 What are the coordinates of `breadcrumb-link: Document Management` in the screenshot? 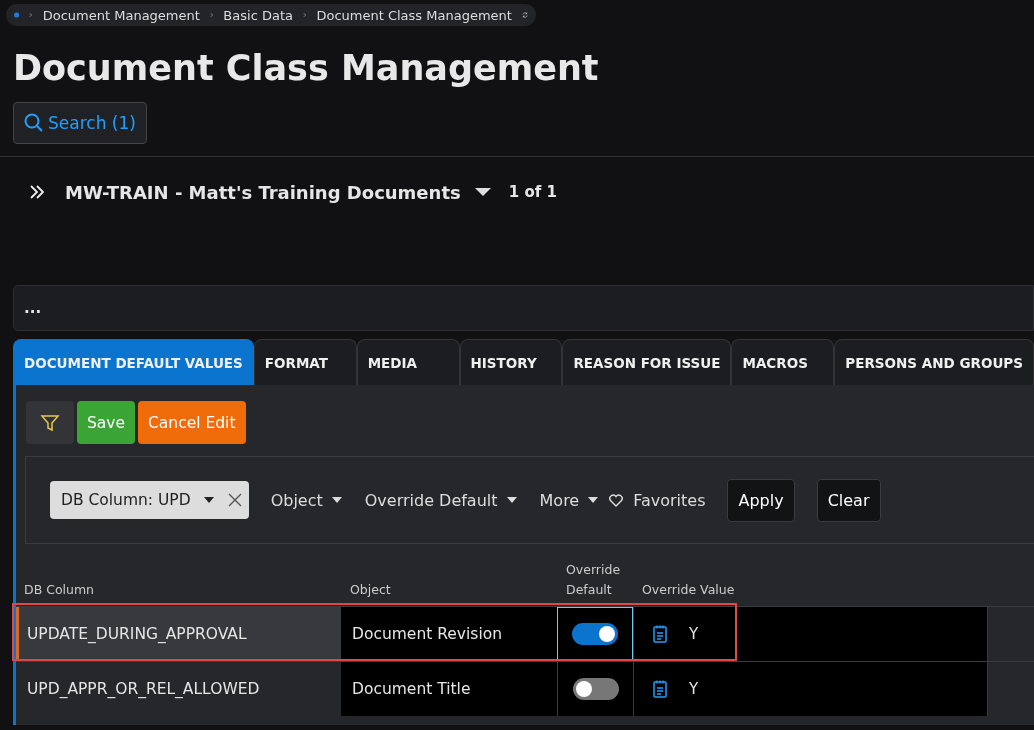 It's located at (121, 15).